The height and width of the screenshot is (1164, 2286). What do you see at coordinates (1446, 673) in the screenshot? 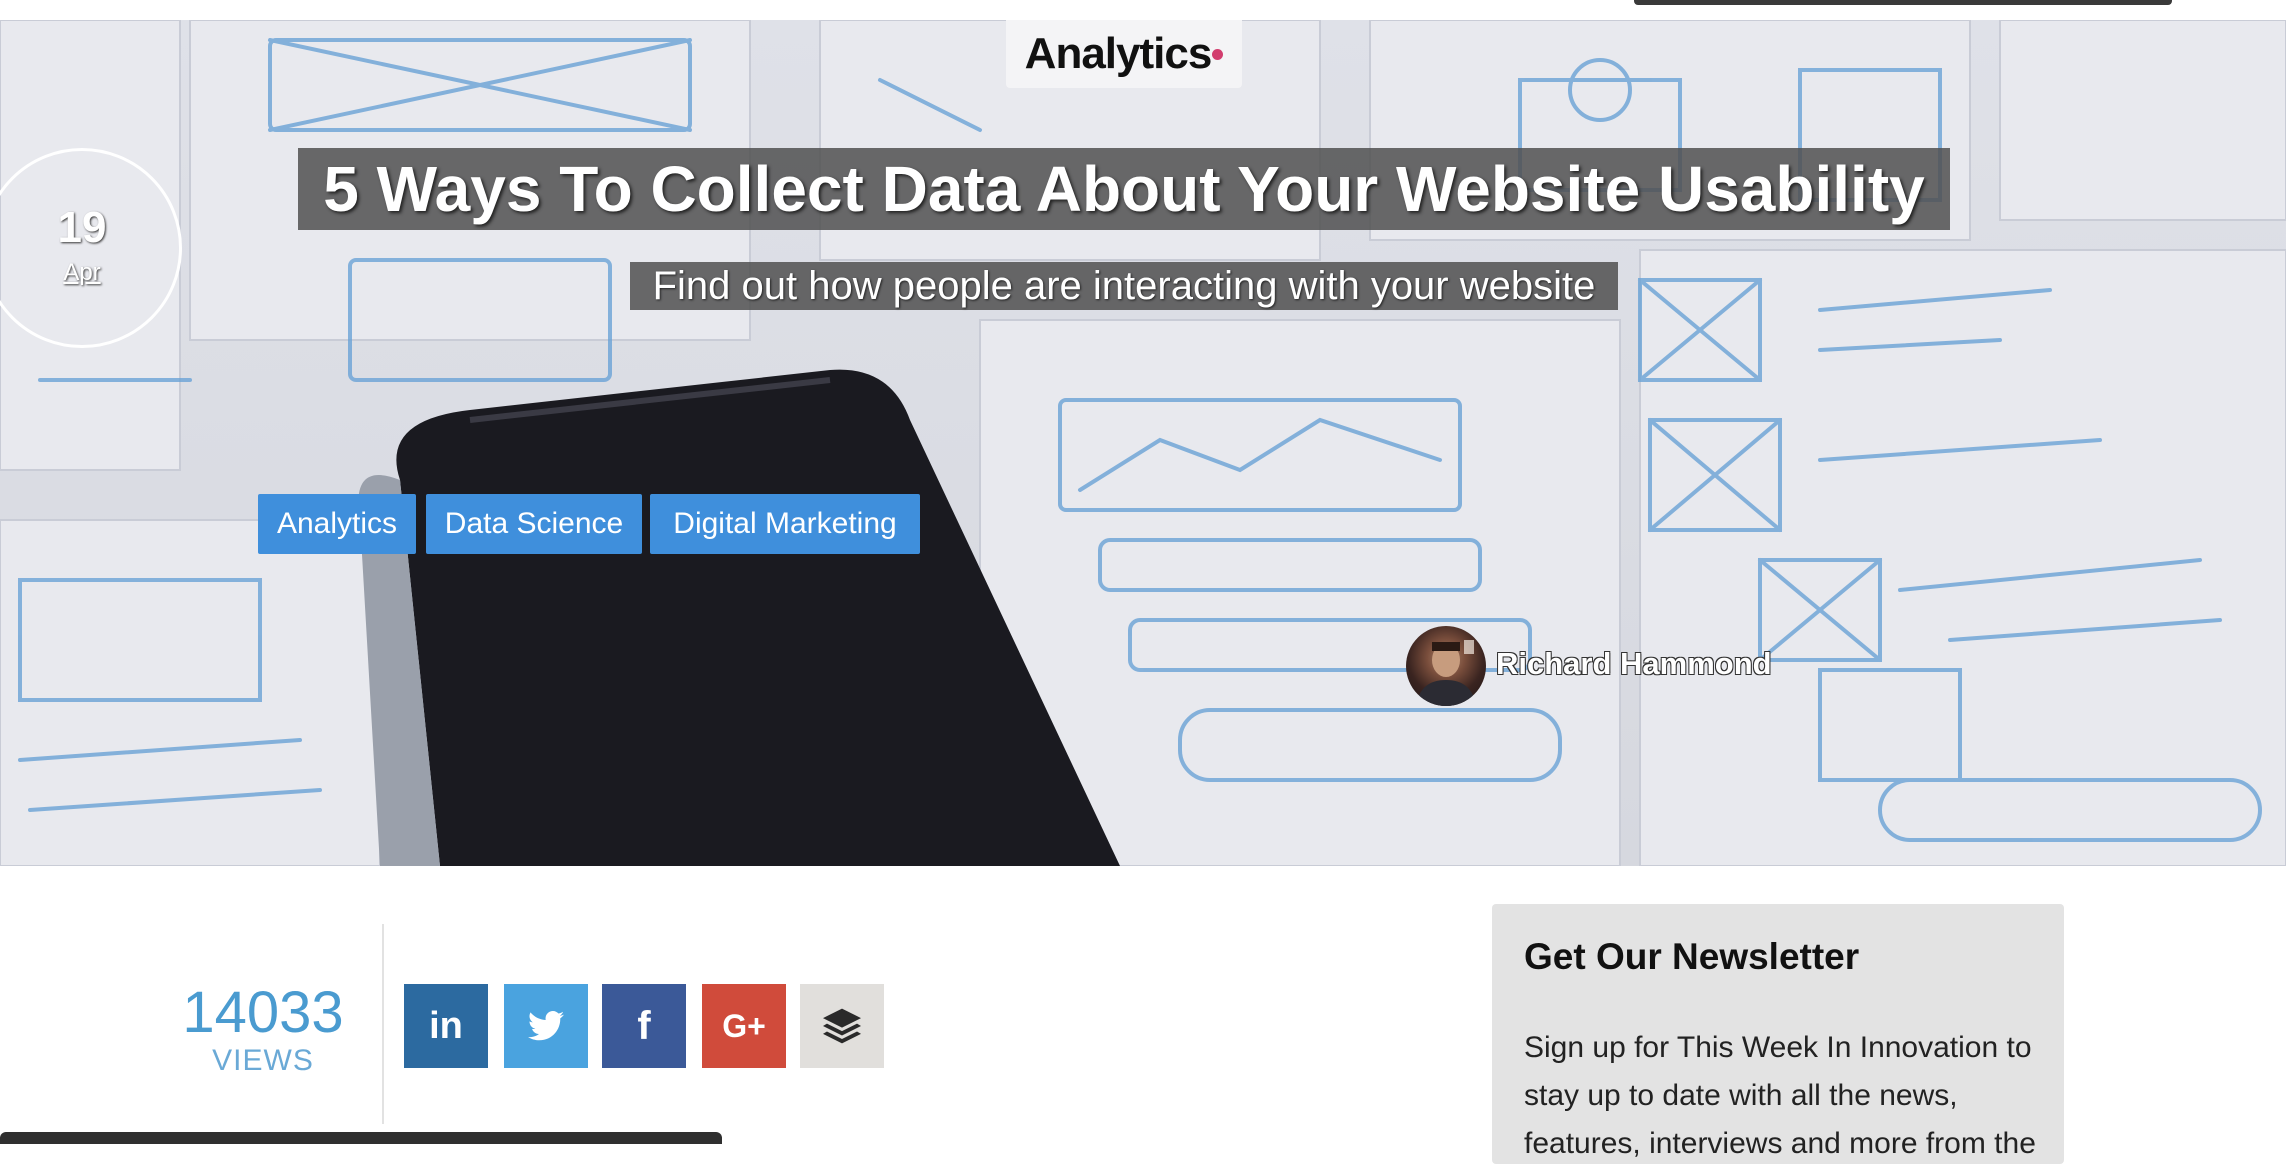
I see `avatar-photo-icon` at bounding box center [1446, 673].